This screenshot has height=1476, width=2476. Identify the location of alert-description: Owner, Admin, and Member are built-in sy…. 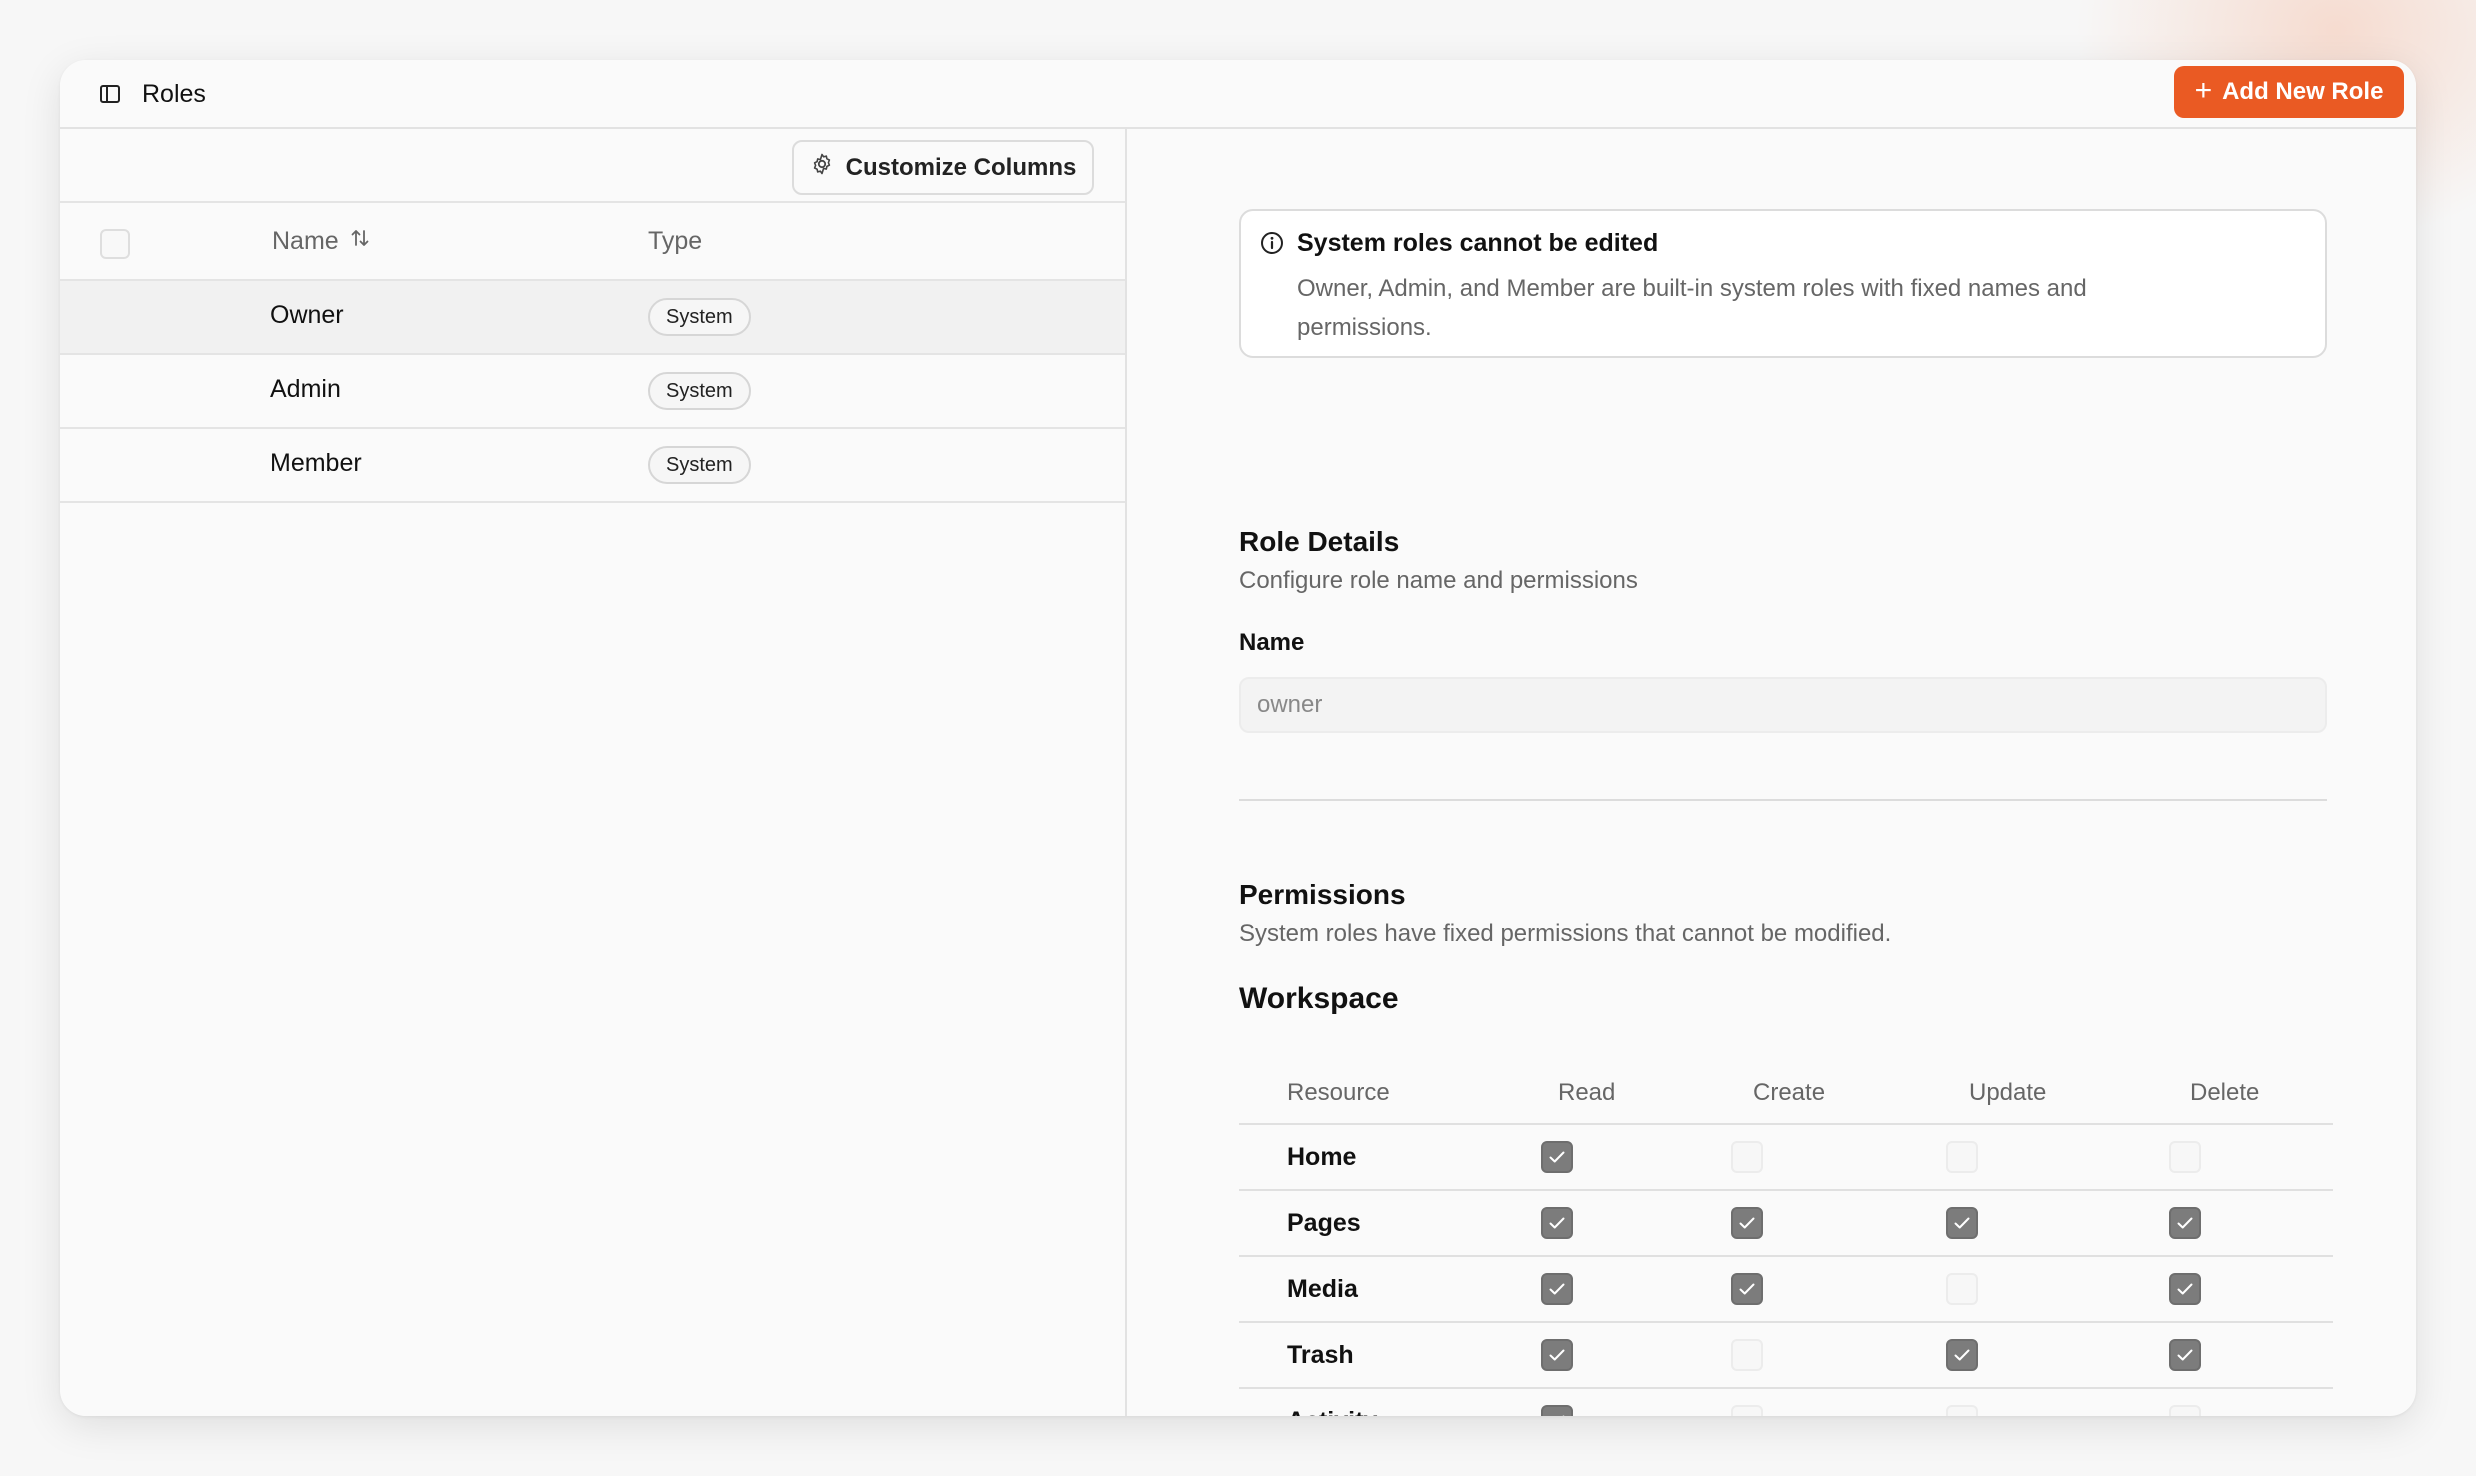
(1692, 308).